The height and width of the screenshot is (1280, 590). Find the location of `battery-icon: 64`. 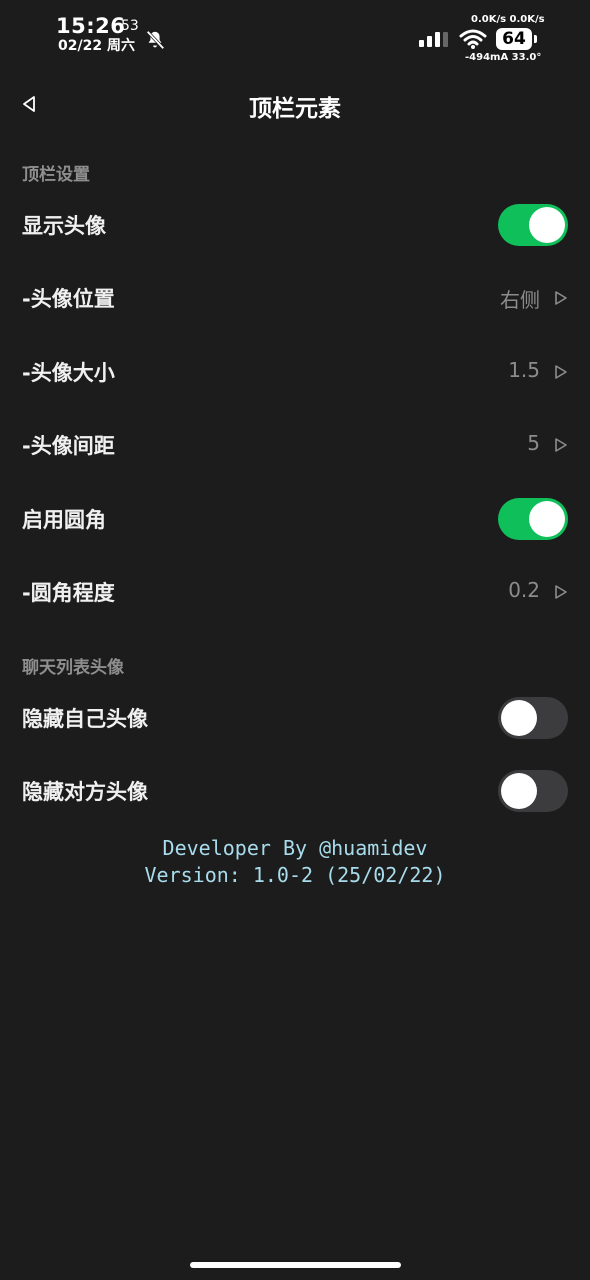

battery-icon: 64 is located at coordinates (517, 39).